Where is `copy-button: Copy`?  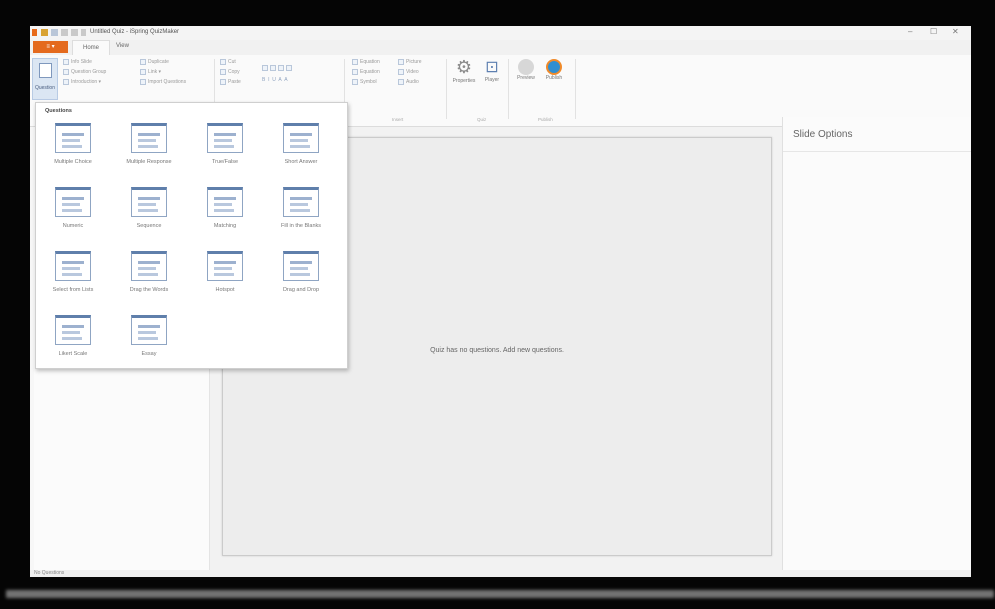
copy-button: Copy is located at coordinates (230, 72).